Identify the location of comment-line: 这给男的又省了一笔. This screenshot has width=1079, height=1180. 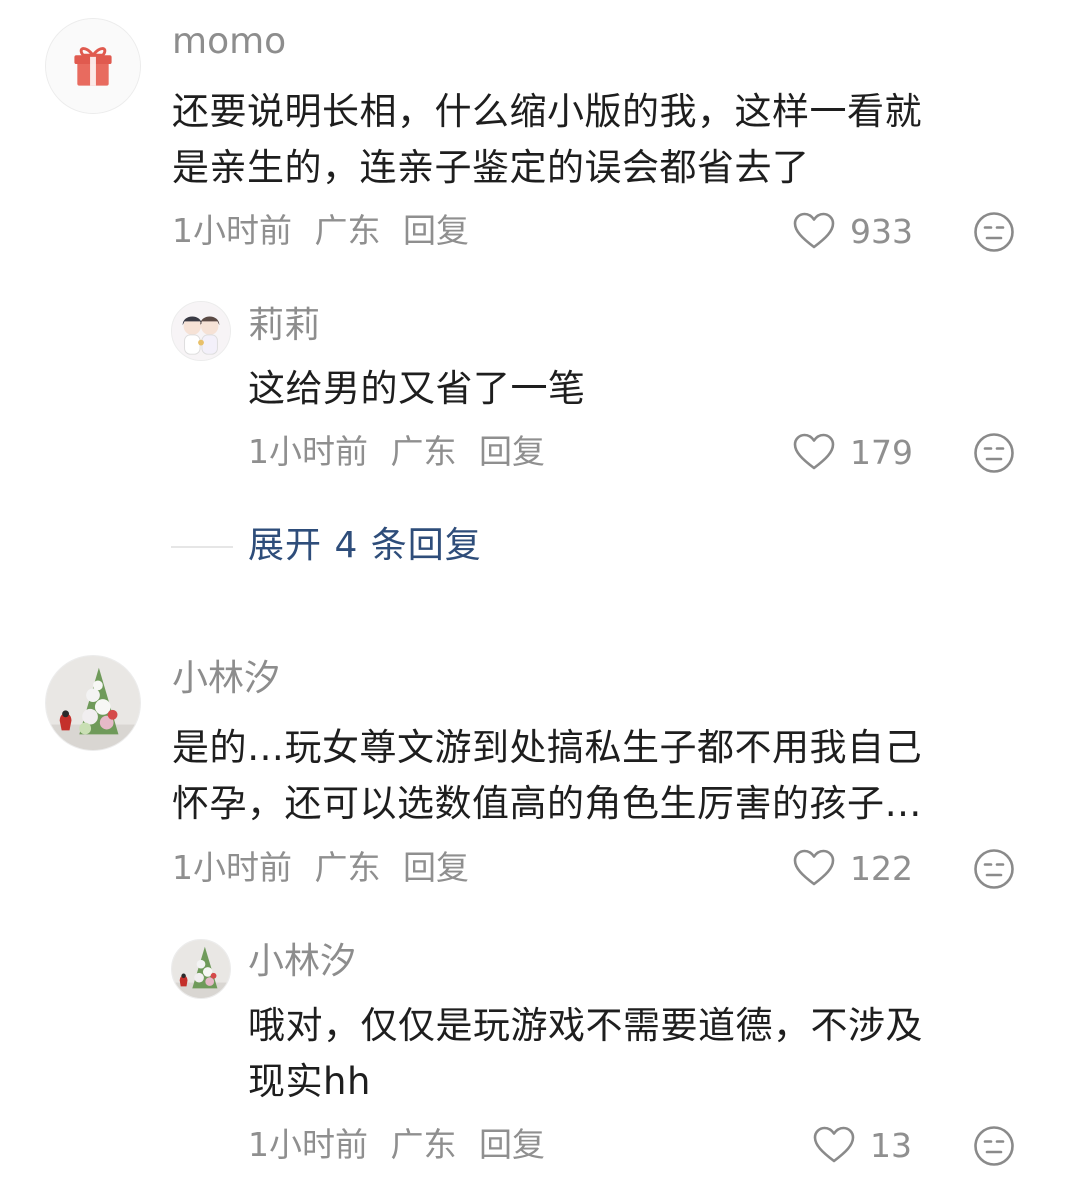
(417, 388).